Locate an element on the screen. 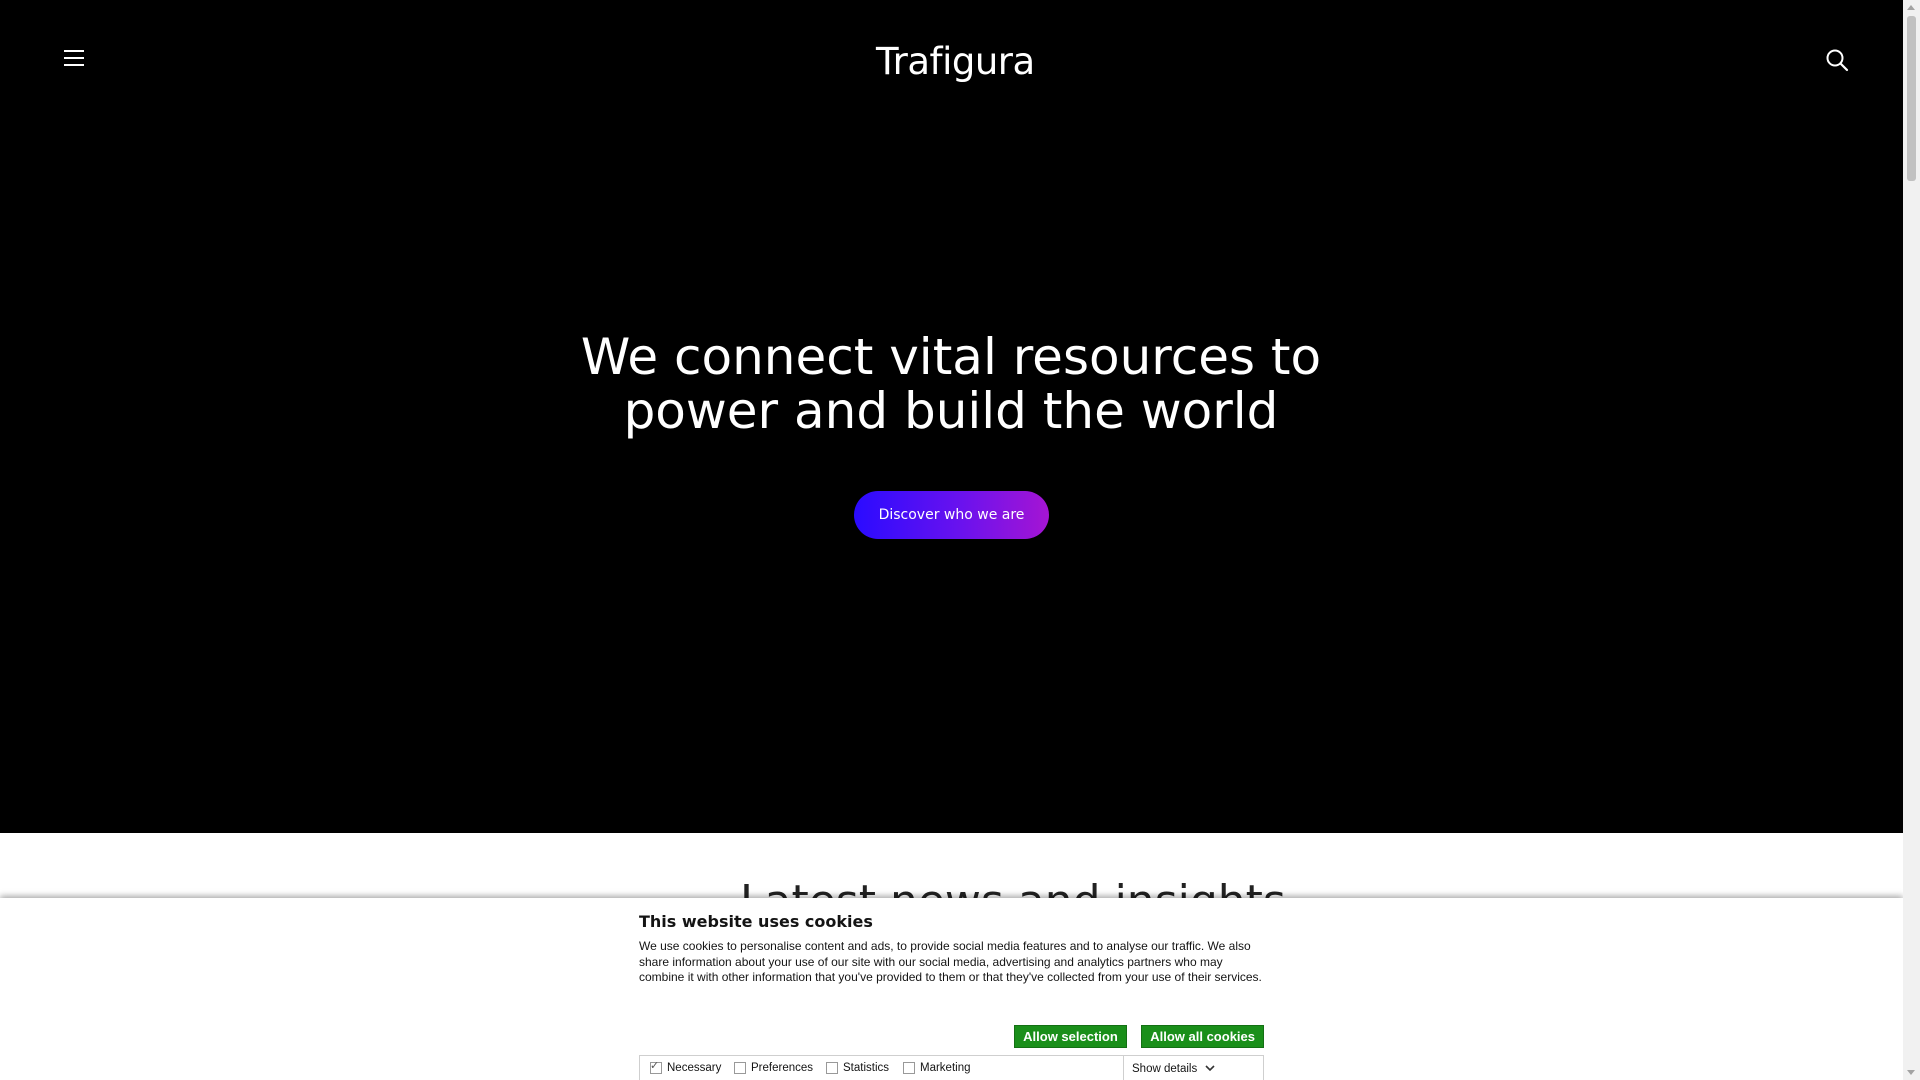 This screenshot has height=1080, width=1920. cookie-option-preferences: Preferences is located at coordinates (773, 1068).